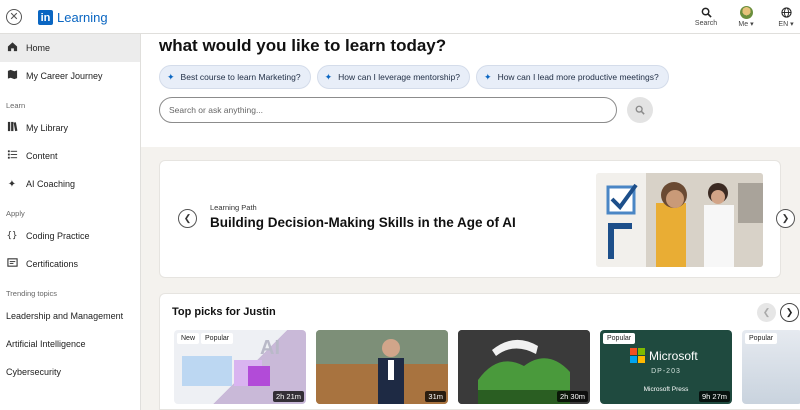 This screenshot has width=800, height=410. I want to click on sidebar-item-label: Content, so click(42, 156).